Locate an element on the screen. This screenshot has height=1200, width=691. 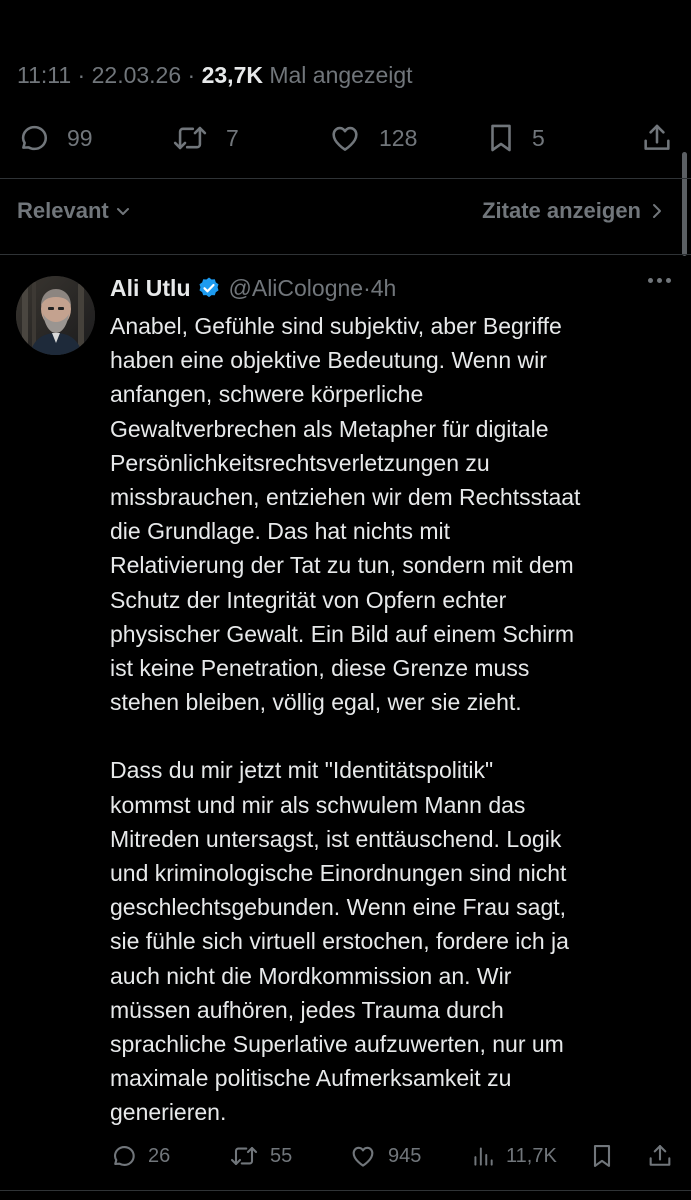
reply-views-button: 11,7K is located at coordinates (513, 1156).